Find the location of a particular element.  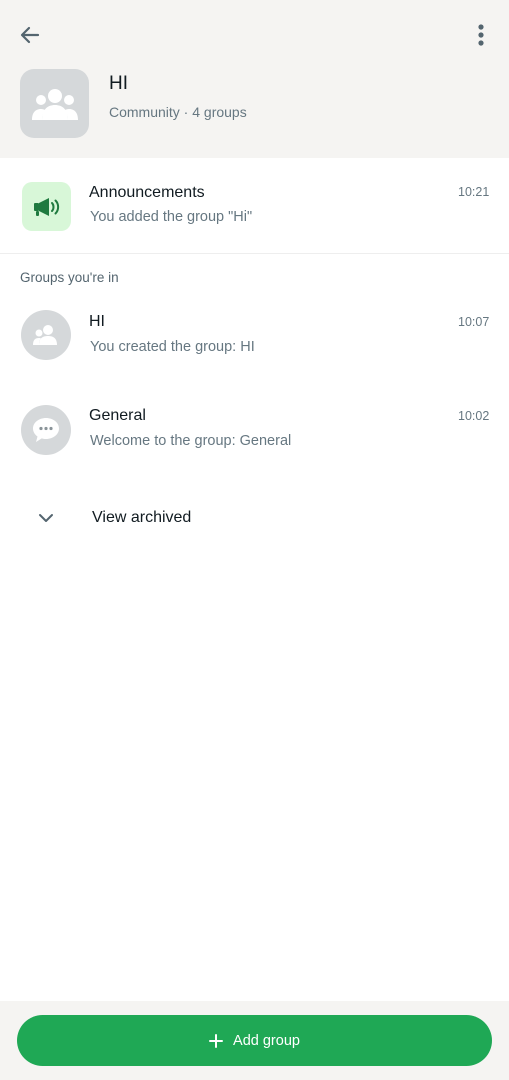

section-label: Groups you're in is located at coordinates (69, 277).